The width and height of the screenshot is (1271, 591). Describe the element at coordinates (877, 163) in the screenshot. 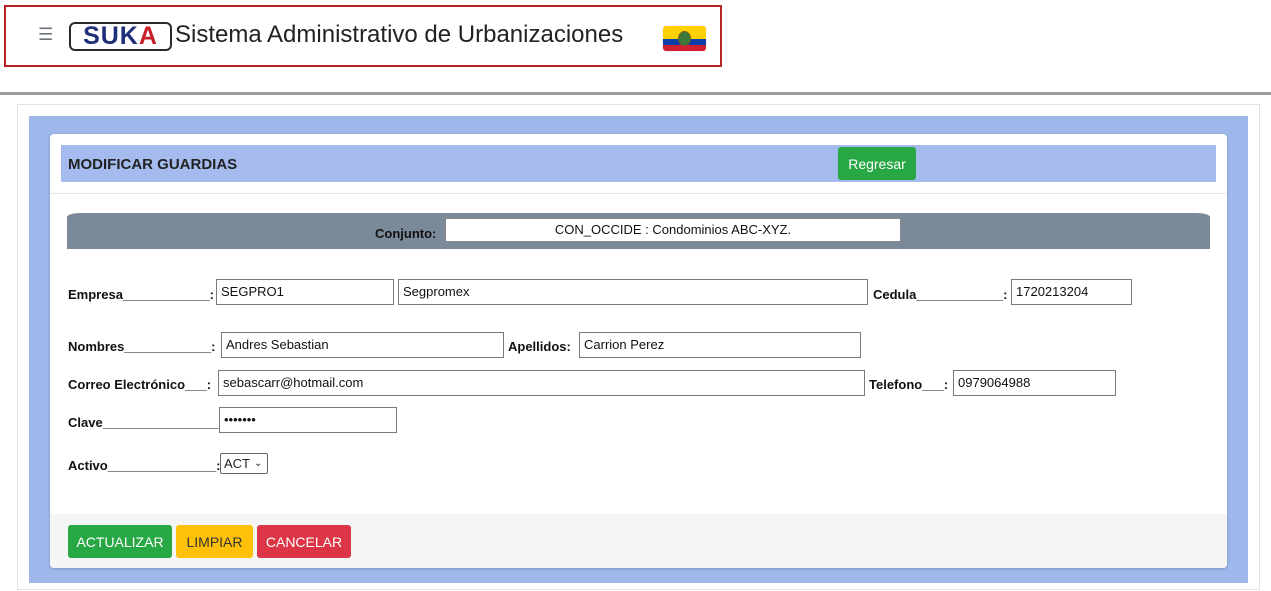

I see `back-button: Regresar` at that location.